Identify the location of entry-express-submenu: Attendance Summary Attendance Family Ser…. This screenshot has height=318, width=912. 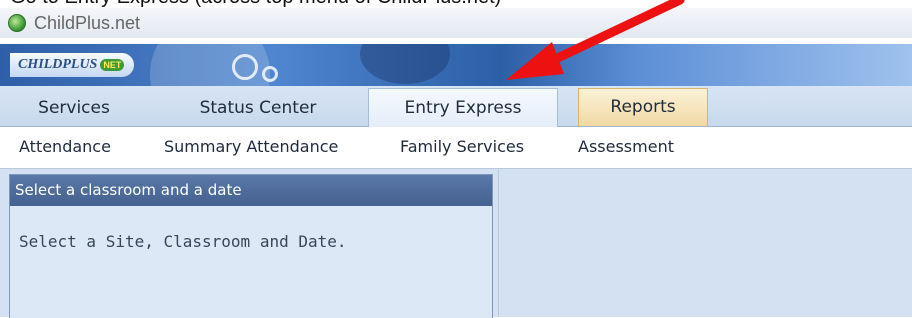
(456, 148).